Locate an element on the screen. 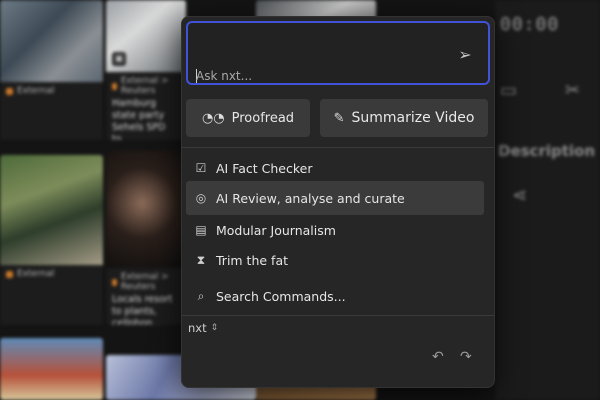 The width and height of the screenshot is (600, 400). command-ai-review: ◎ AI Review, analyse and curate is located at coordinates (335, 198).